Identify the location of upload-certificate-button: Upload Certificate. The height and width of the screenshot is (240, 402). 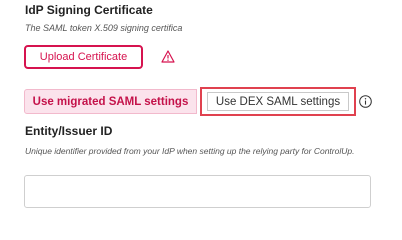
(83, 57).